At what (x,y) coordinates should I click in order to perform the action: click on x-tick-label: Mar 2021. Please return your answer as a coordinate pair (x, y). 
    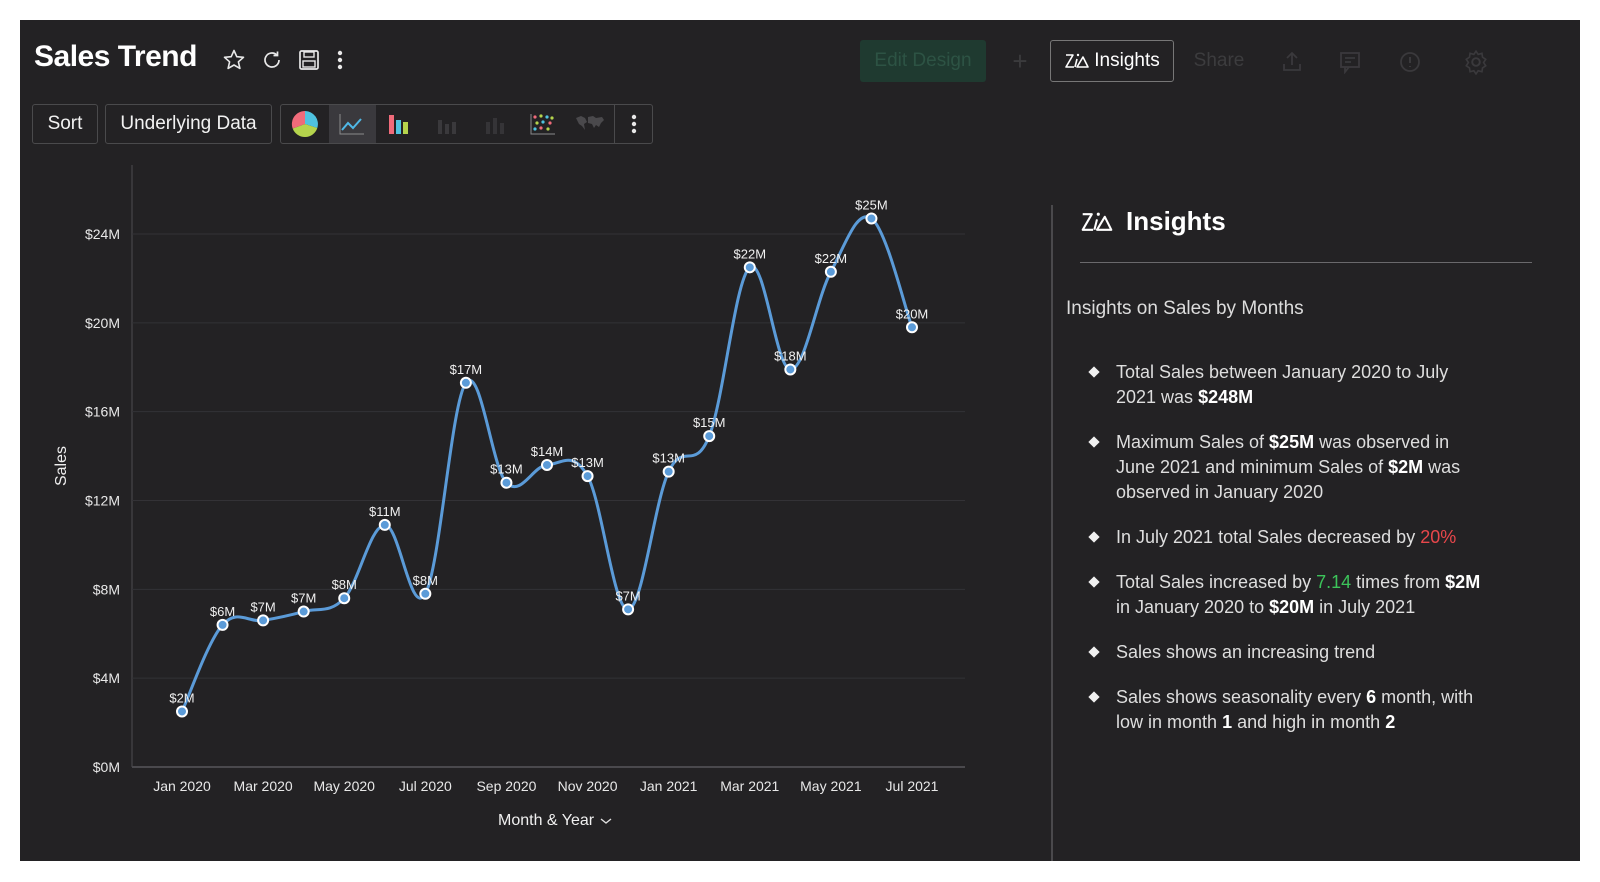
    Looking at the image, I should click on (749, 786).